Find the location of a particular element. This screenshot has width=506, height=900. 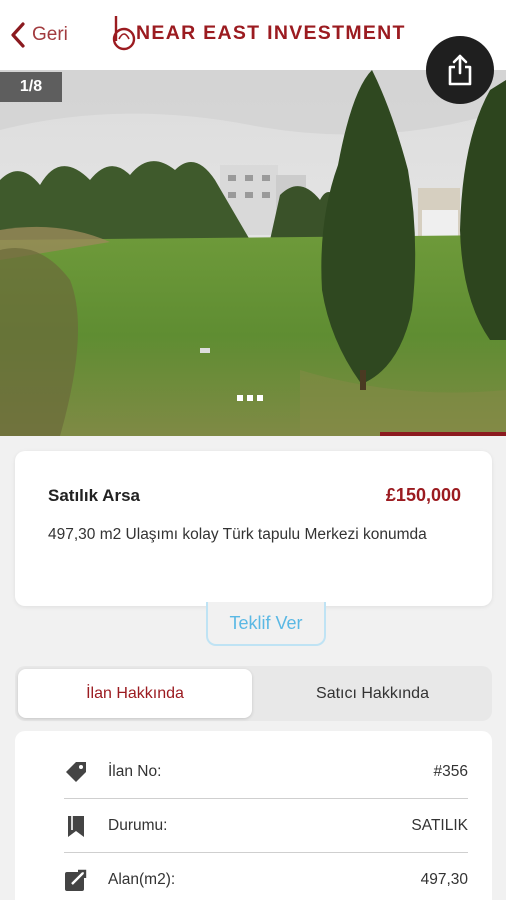

detail-label: İlan No: is located at coordinates (135, 771).